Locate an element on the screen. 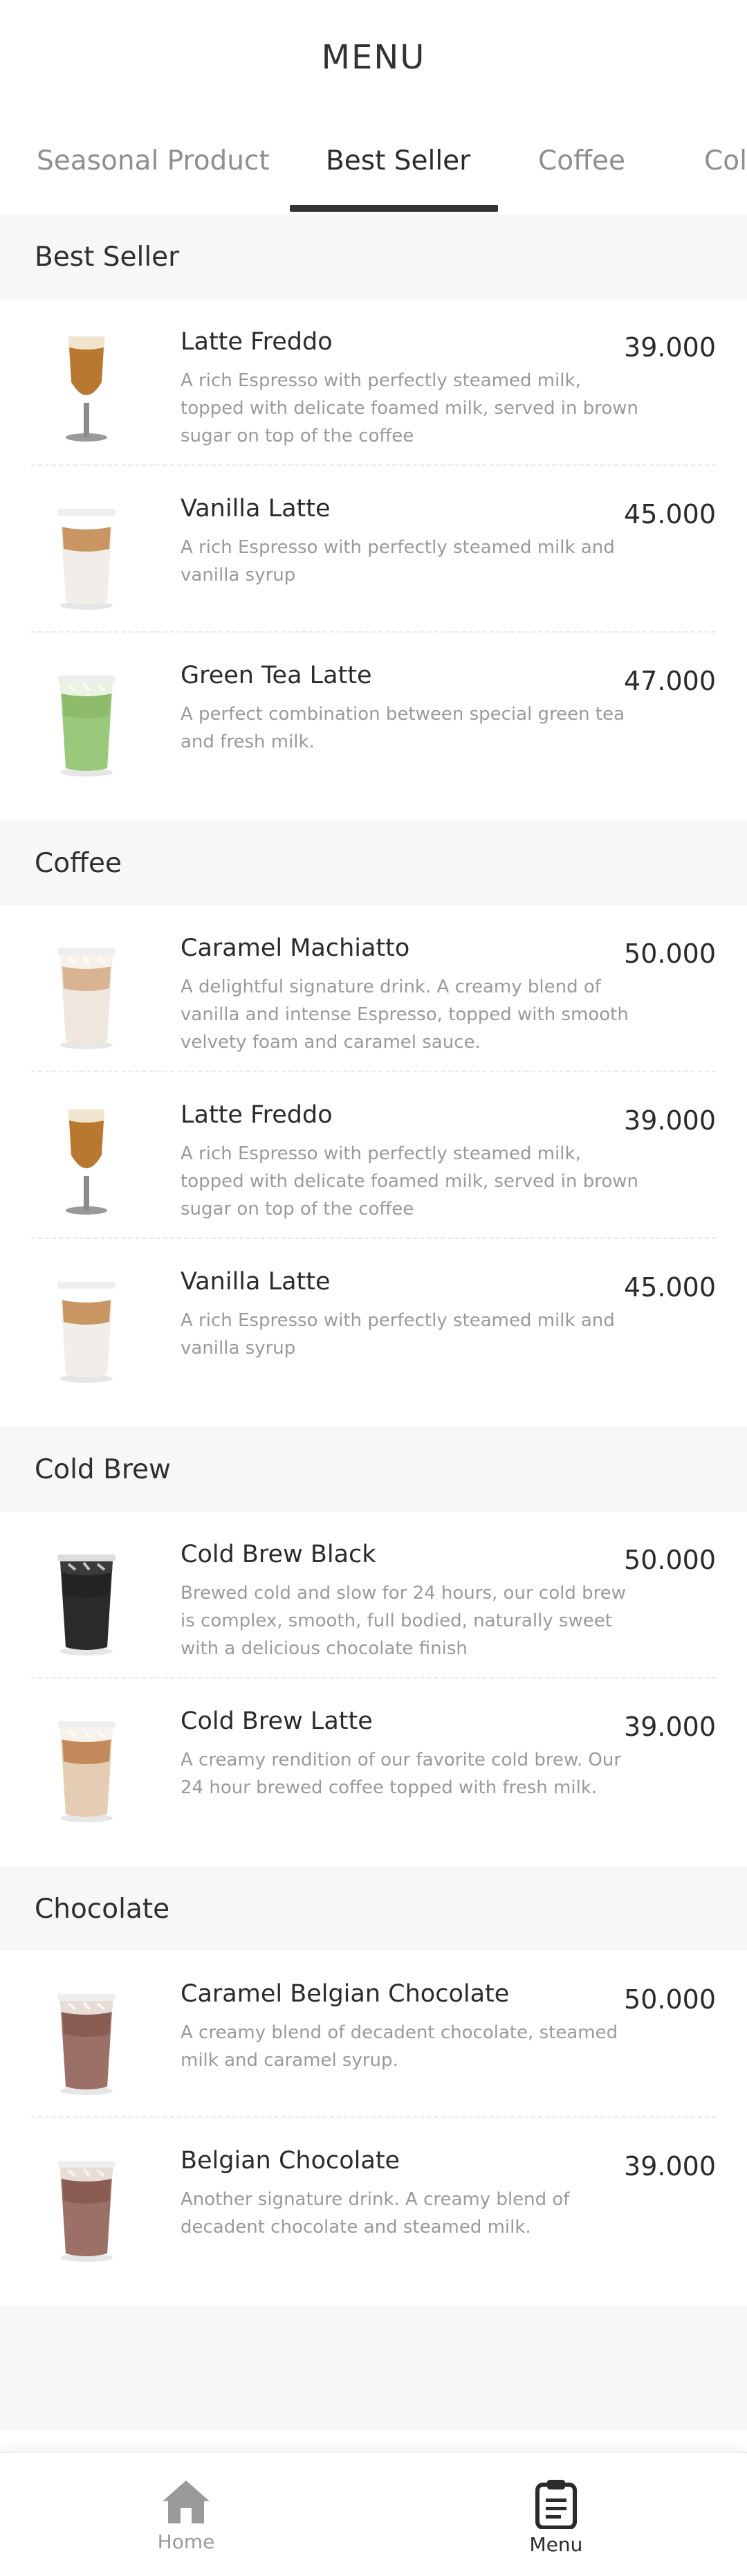 The image size is (747, 2576). section-title: Coffee is located at coordinates (78, 863).